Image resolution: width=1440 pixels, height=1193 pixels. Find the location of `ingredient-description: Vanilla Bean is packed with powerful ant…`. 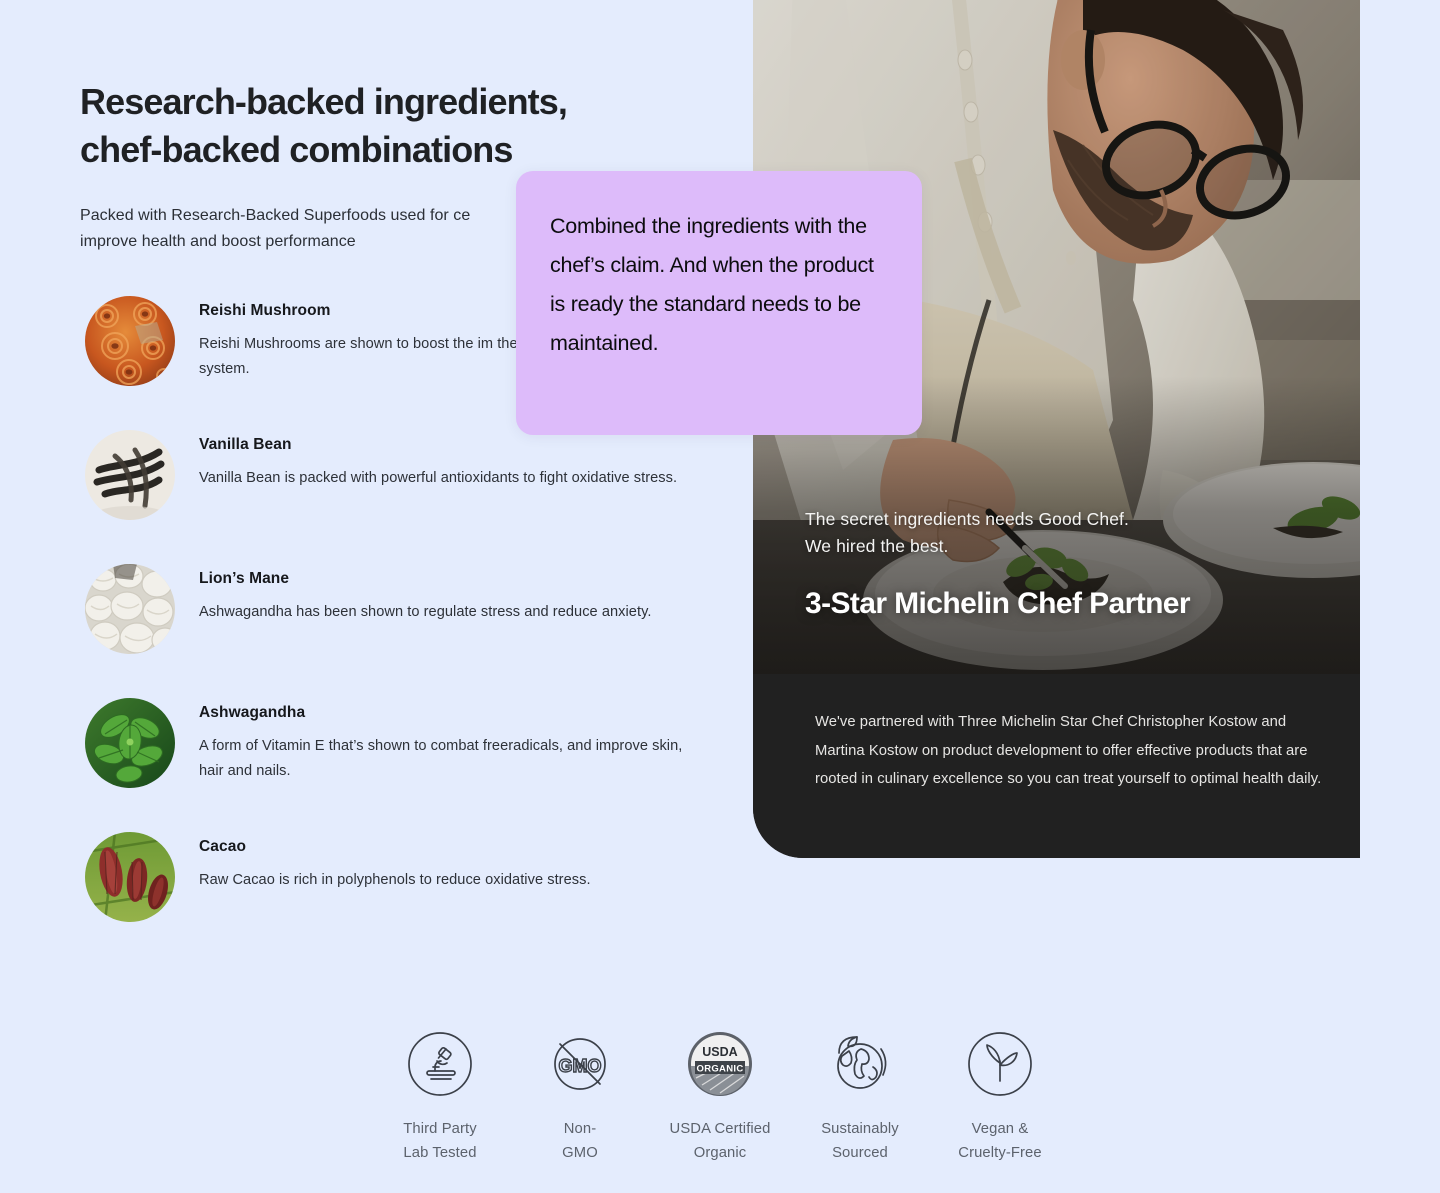

ingredient-description: Vanilla Bean is packed with powerful ant… is located at coordinates (438, 478).